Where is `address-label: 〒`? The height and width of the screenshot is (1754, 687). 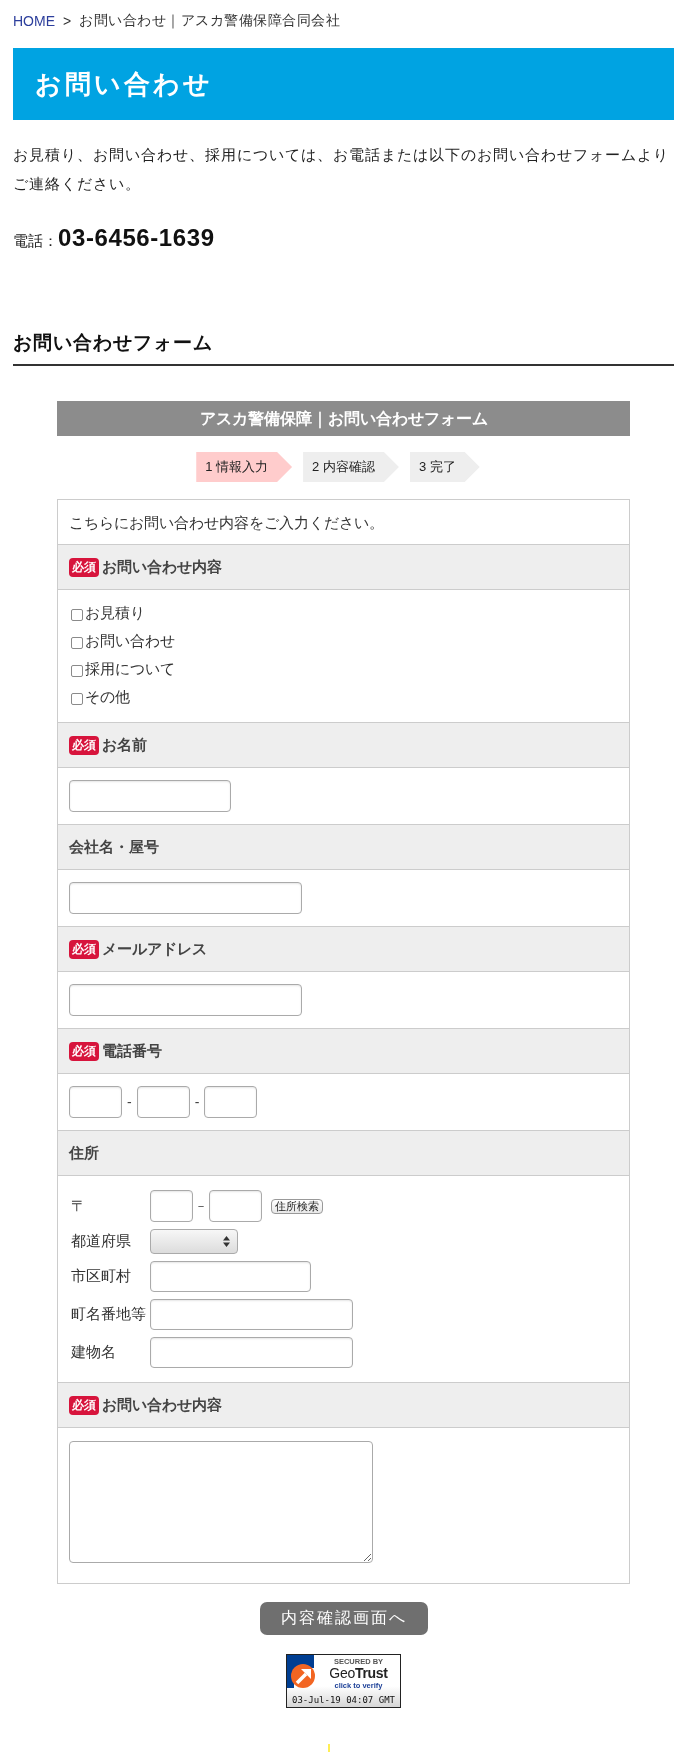
address-label: 〒 is located at coordinates (79, 1206).